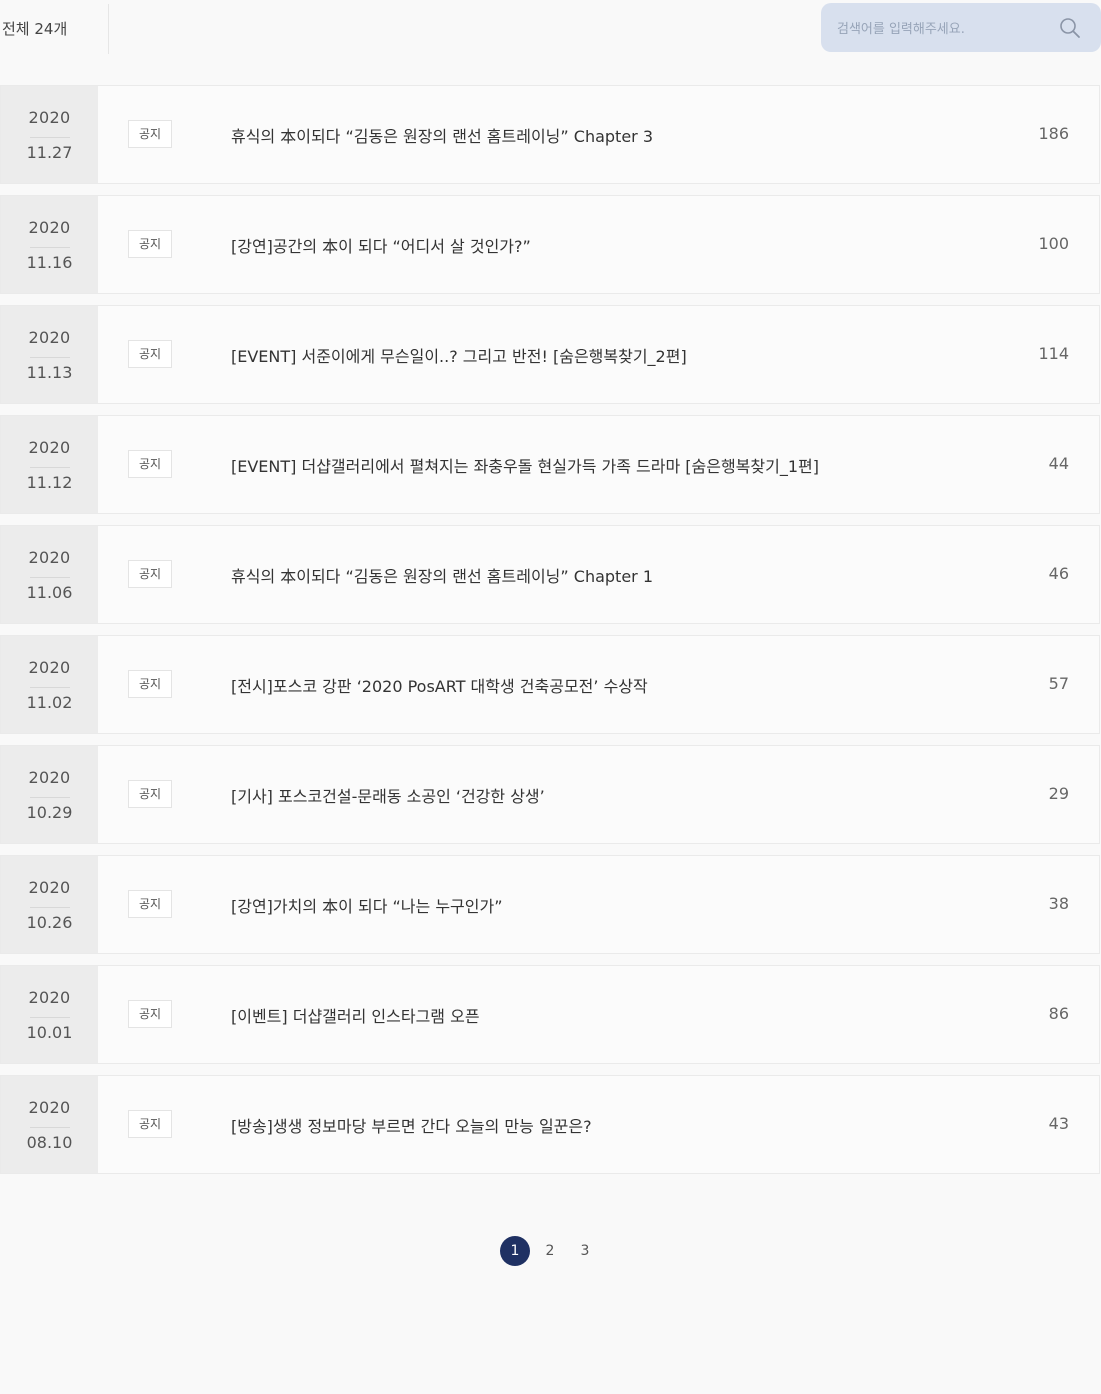  I want to click on post-title-link: [강연]가치의 本이 되다 “나는 누구인가”, so click(367, 905).